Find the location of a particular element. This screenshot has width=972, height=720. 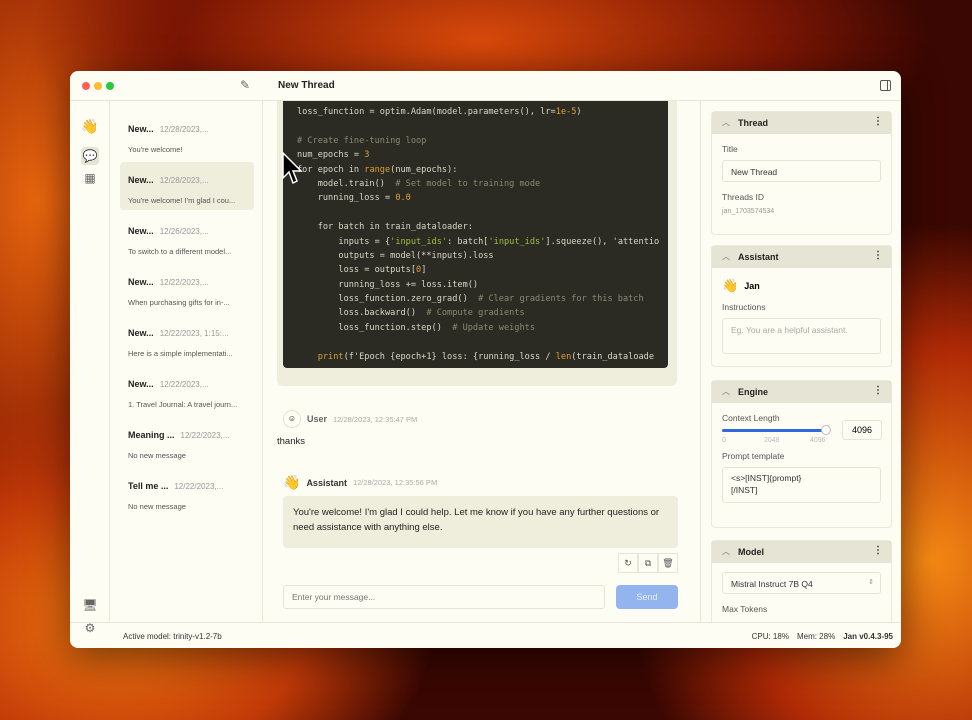

thread-id-value: jan_1703574534 is located at coordinates (748, 211).